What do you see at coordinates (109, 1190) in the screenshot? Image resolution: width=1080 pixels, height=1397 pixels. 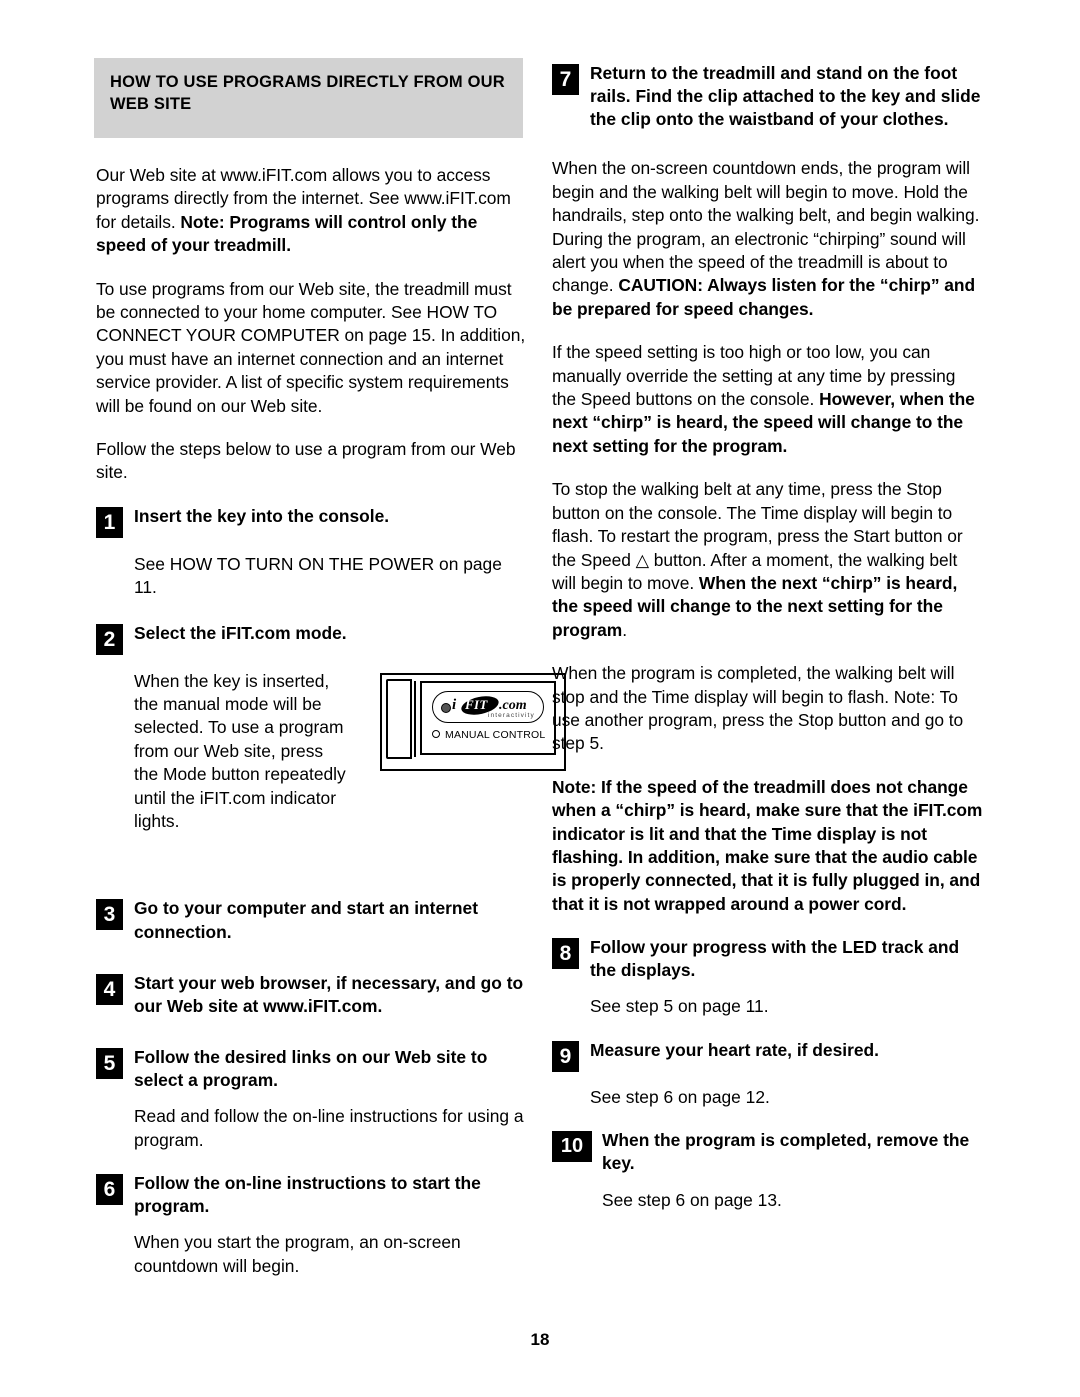 I see `step-6-number: 6` at bounding box center [109, 1190].